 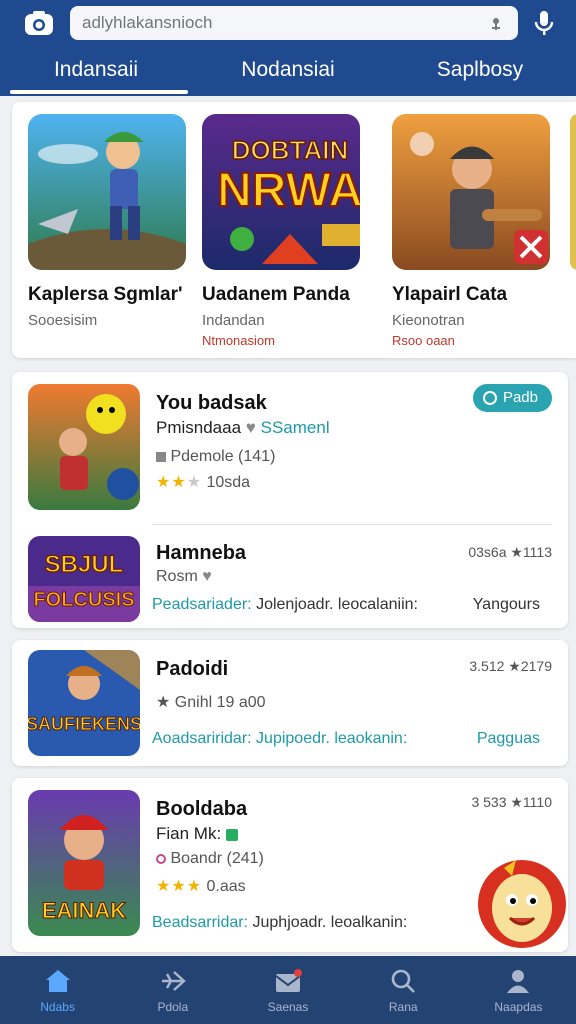 What do you see at coordinates (510, 666) in the screenshot?
I see `app-stats: 3.512 ★2179` at bounding box center [510, 666].